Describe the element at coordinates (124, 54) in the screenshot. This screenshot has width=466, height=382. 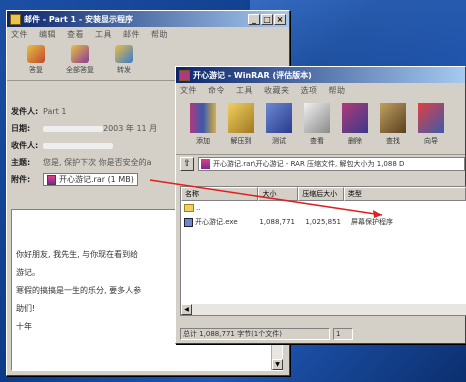
I see `forward-icon` at that location.